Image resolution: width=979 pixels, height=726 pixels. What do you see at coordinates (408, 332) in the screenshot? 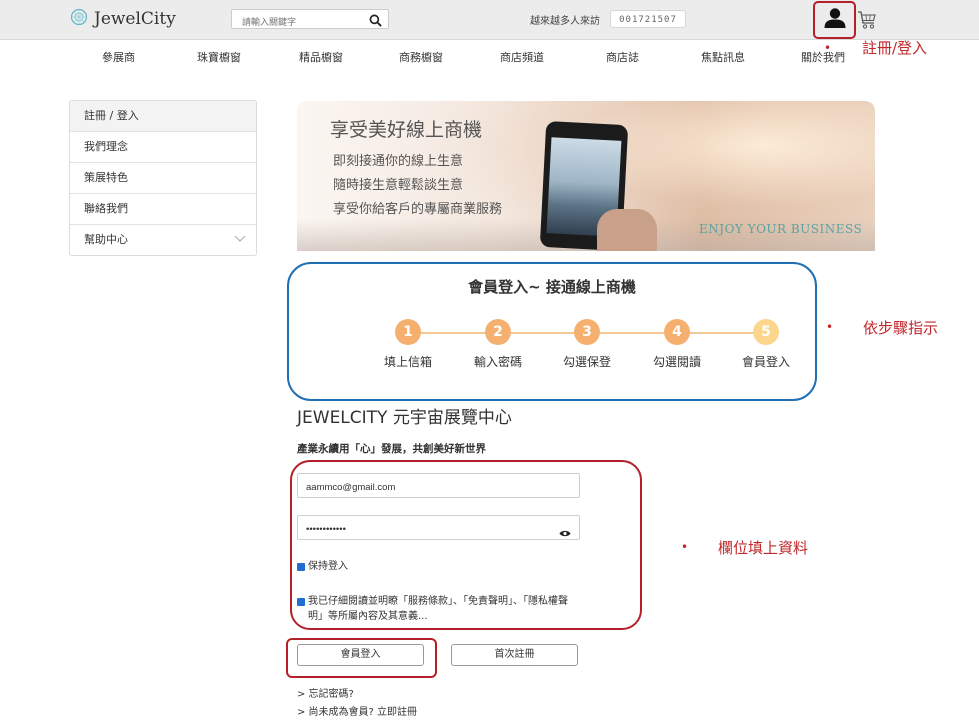
I see `step-1-badge: 1` at bounding box center [408, 332].